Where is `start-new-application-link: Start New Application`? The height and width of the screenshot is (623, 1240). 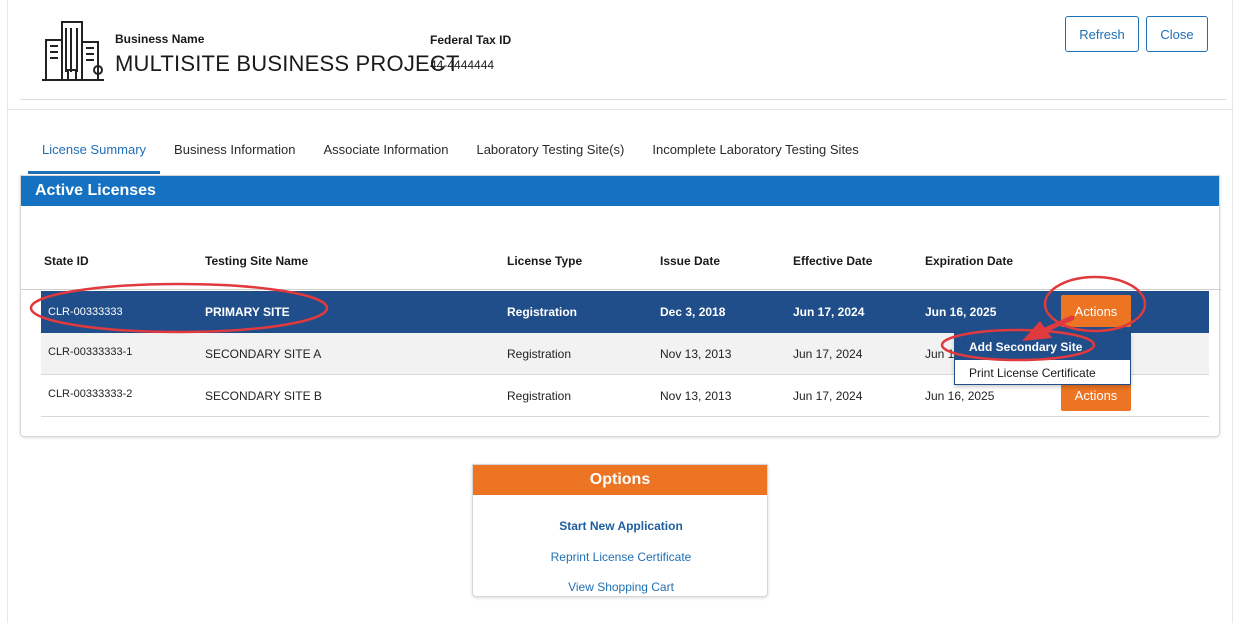 start-new-application-link: Start New Application is located at coordinates (621, 526).